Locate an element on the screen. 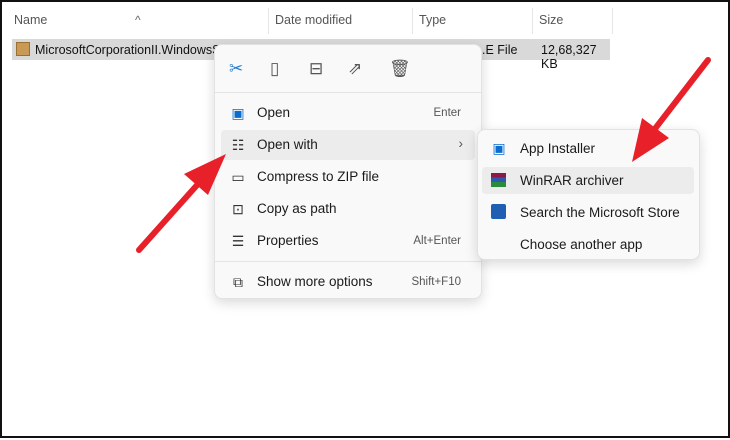  delete-icon: 🗑 is located at coordinates (400, 69).